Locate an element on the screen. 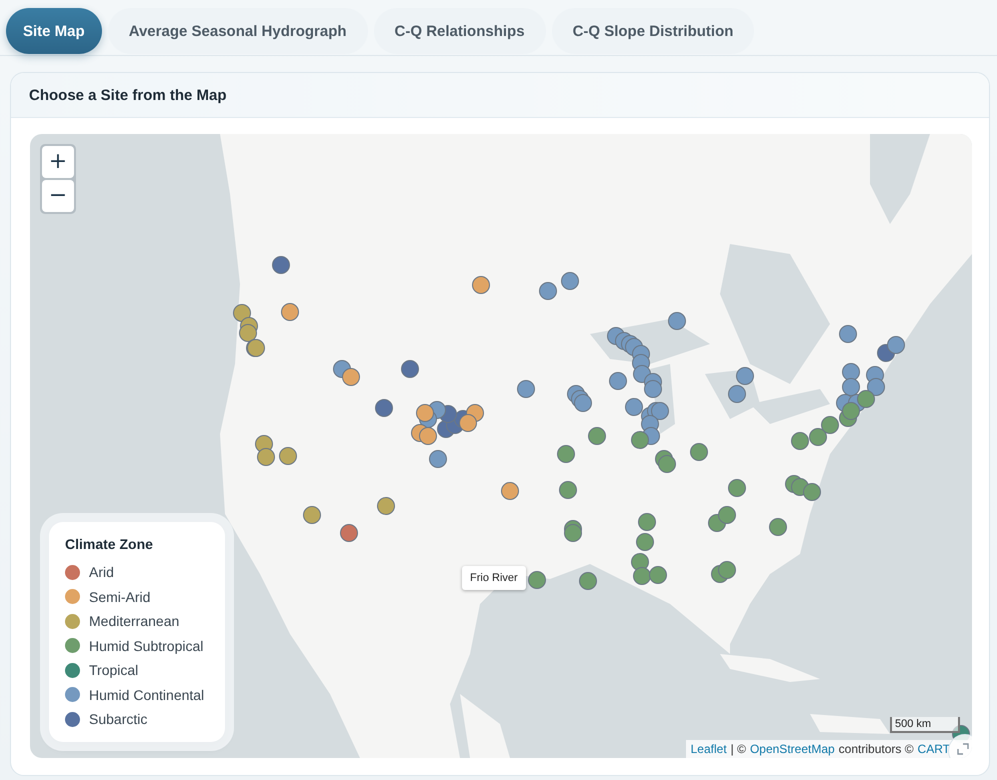 The width and height of the screenshot is (997, 780). legend-label: Humid Subtropical is located at coordinates (146, 646).